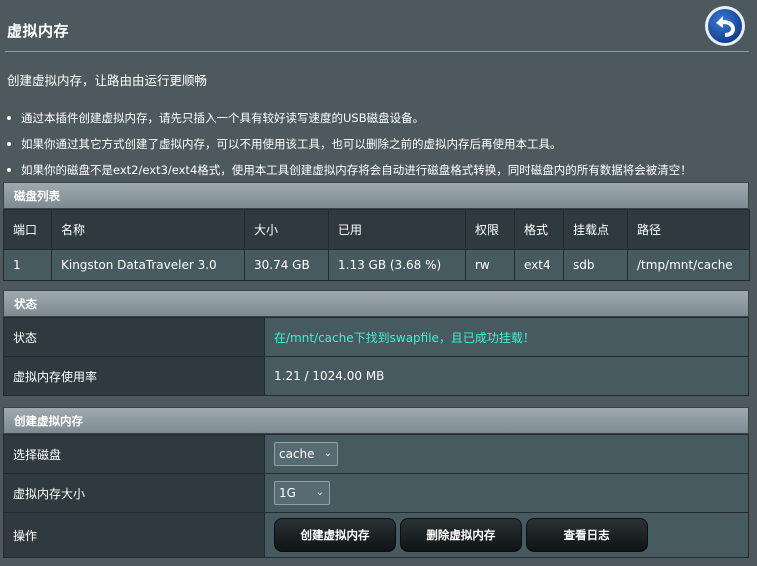  Describe the element at coordinates (148, 229) in the screenshot. I see `column-header: 名称` at that location.